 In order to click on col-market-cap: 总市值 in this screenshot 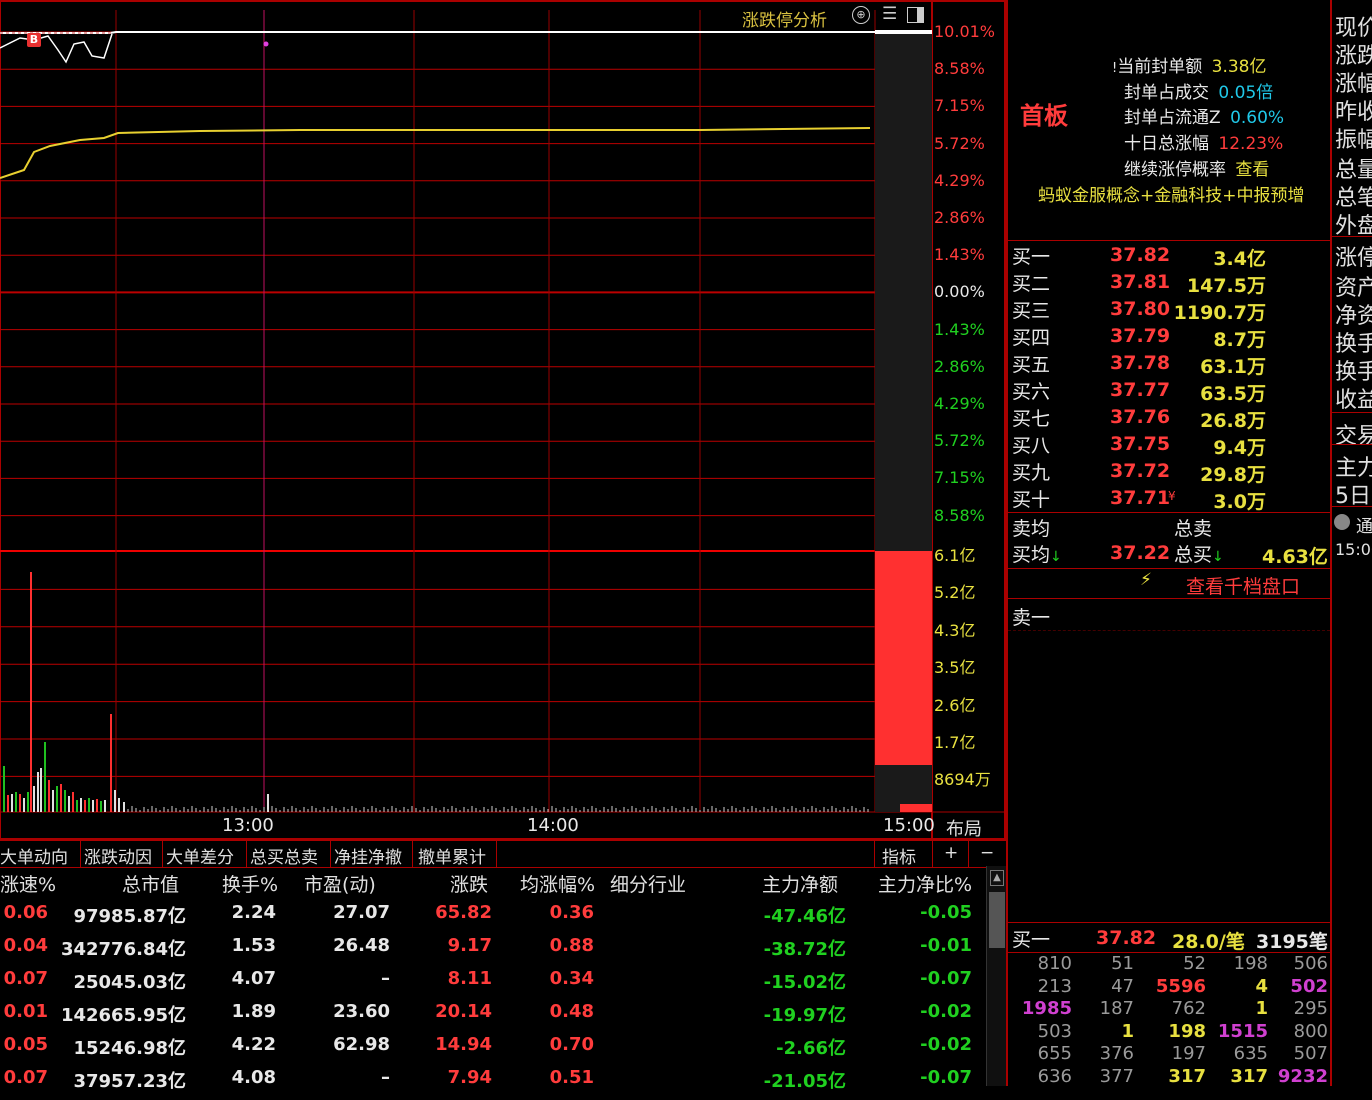, I will do `click(150, 883)`.